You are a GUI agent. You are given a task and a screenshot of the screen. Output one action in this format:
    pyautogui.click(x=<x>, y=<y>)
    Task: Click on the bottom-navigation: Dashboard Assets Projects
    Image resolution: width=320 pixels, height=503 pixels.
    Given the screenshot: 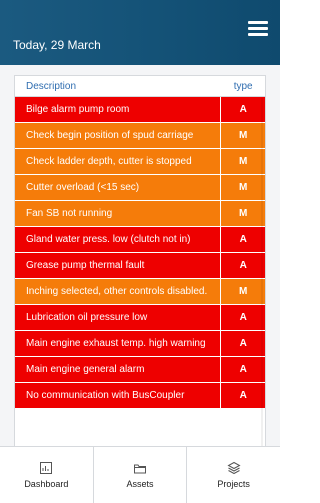 What is the action you would take?
    pyautogui.click(x=140, y=474)
    